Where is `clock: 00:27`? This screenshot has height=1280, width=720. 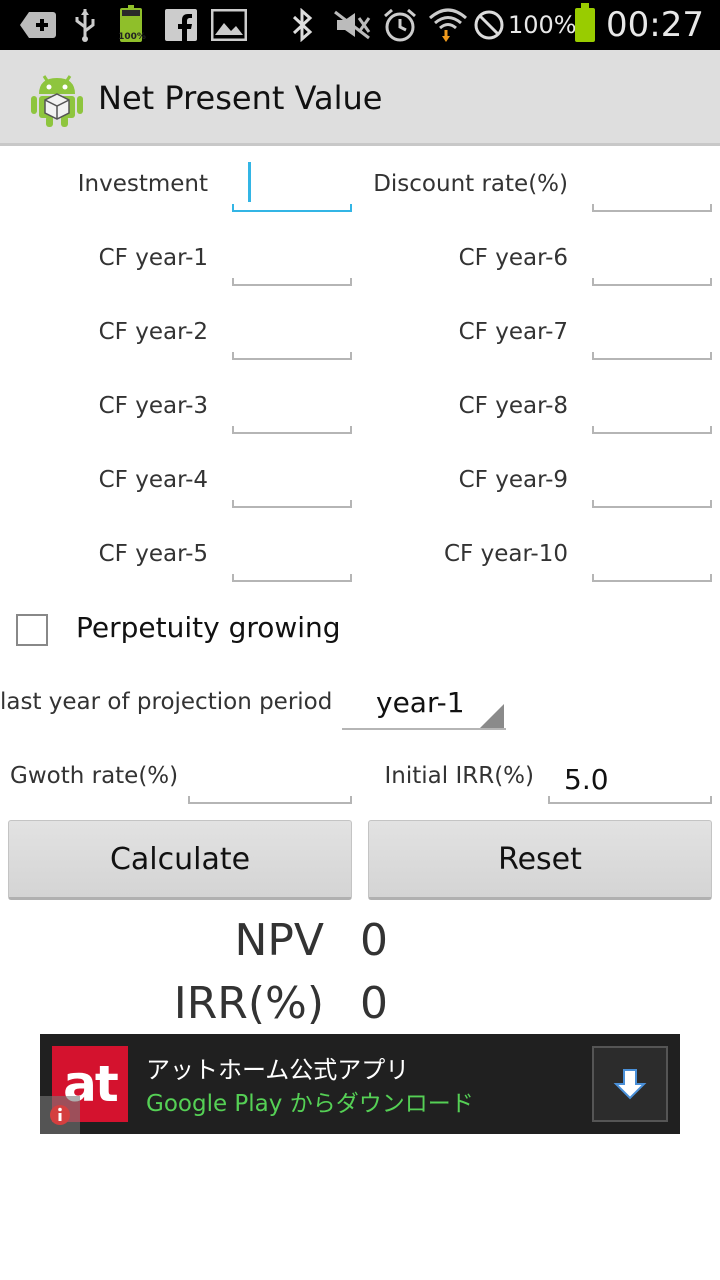 clock: 00:27 is located at coordinates (655, 25).